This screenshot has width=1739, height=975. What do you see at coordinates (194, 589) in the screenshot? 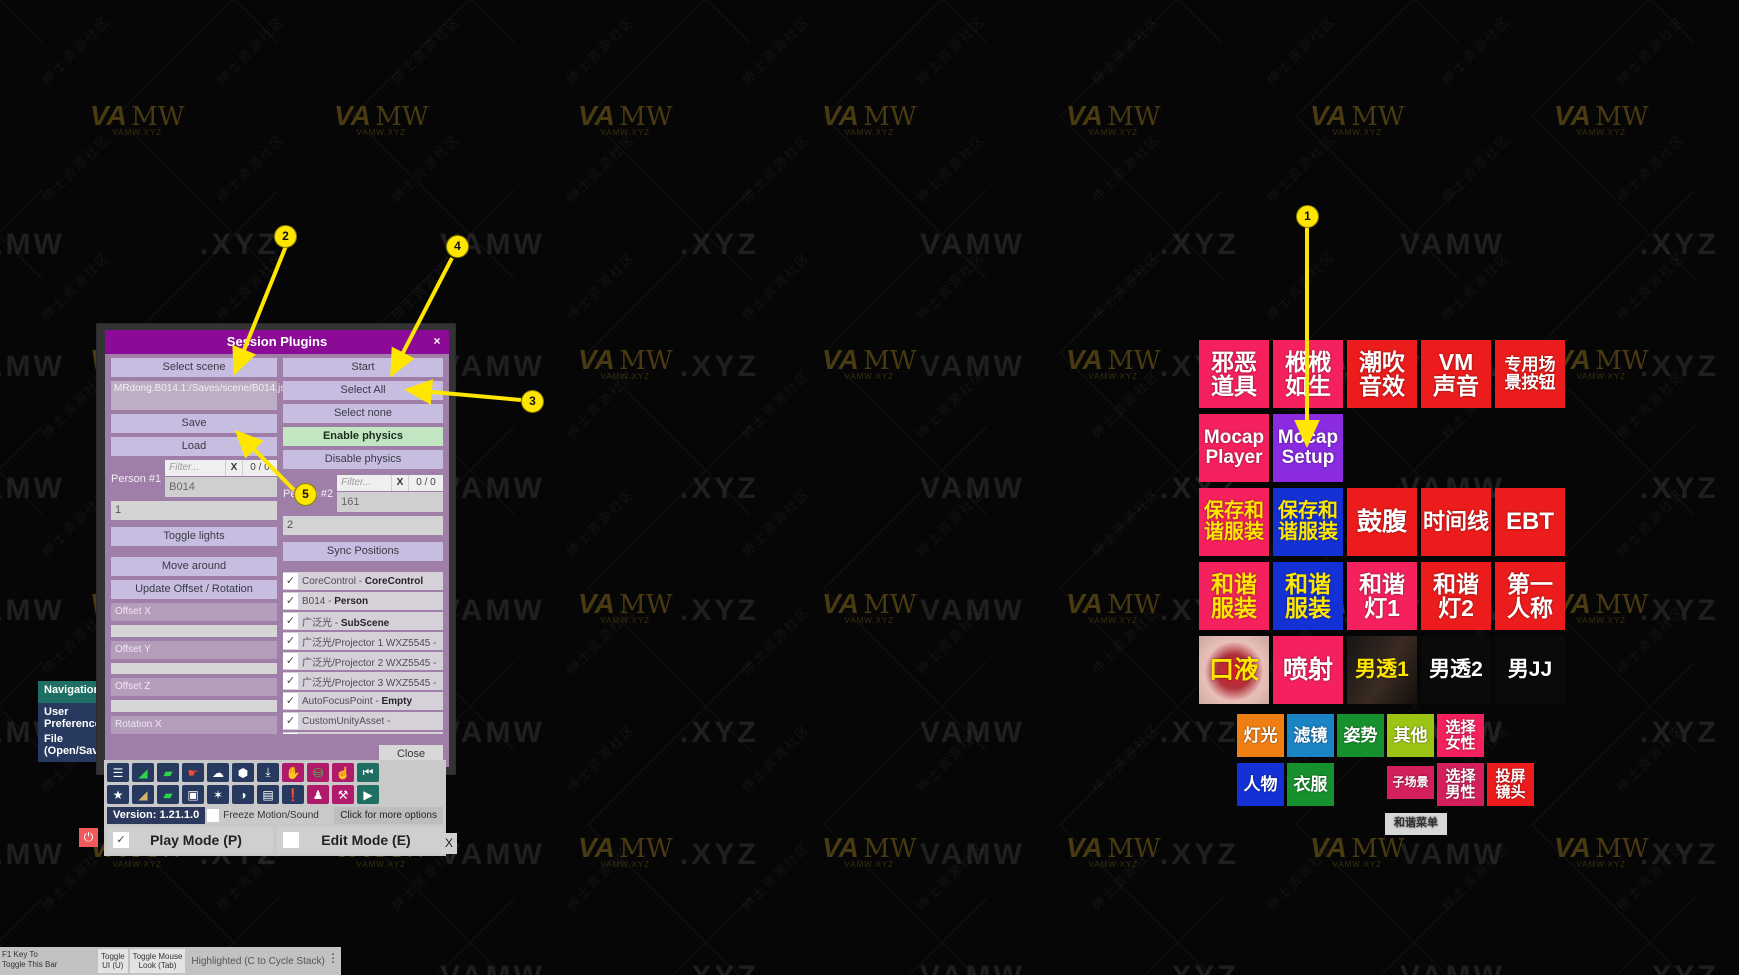
I see `update-offset-rotation-button: Update Offset / Rotation` at bounding box center [194, 589].